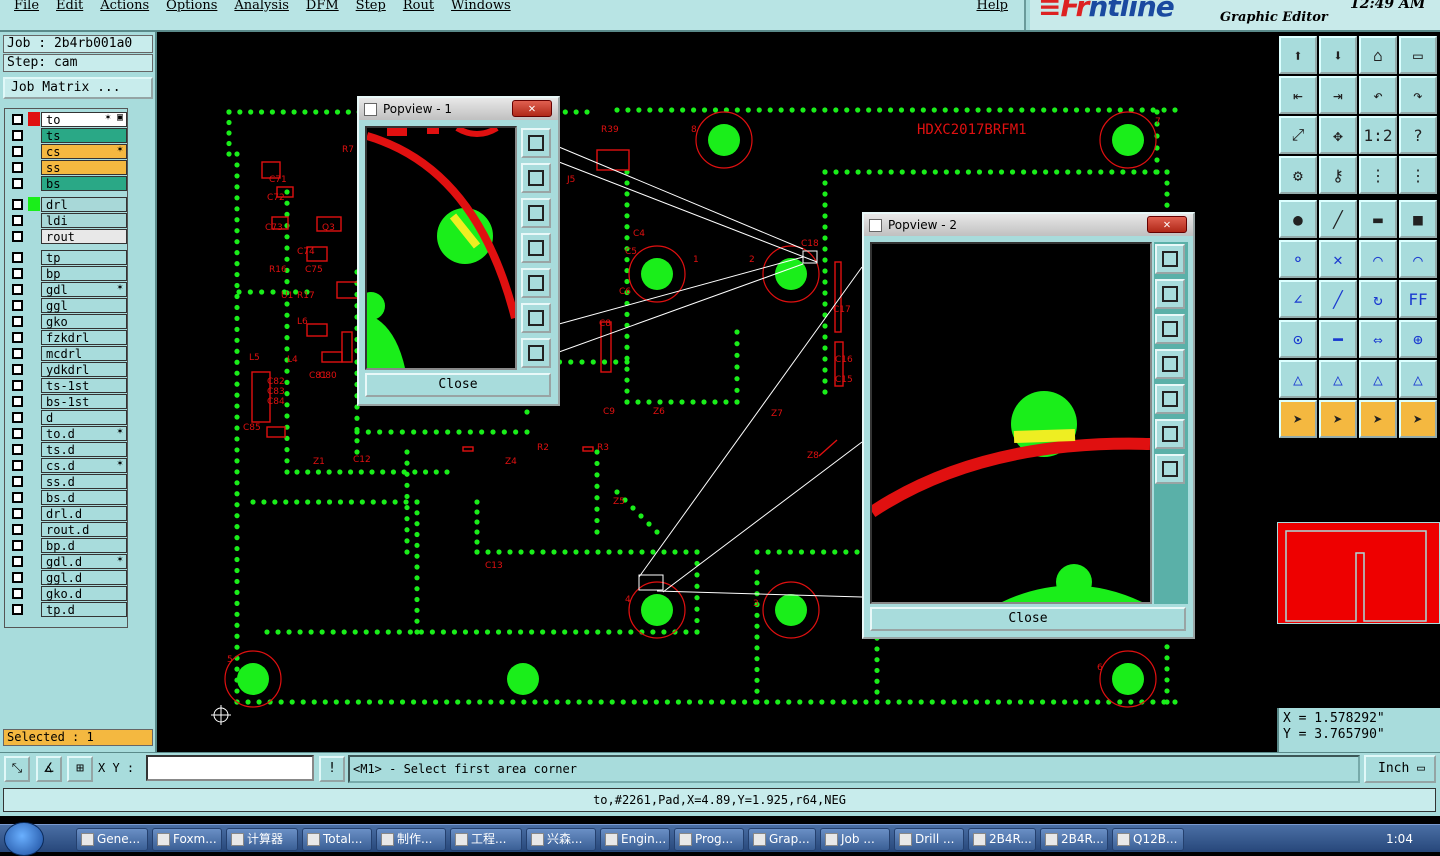 Image resolution: width=1440 pixels, height=856 pixels. Describe the element at coordinates (230, 768) in the screenshot. I see `xy-input` at that location.